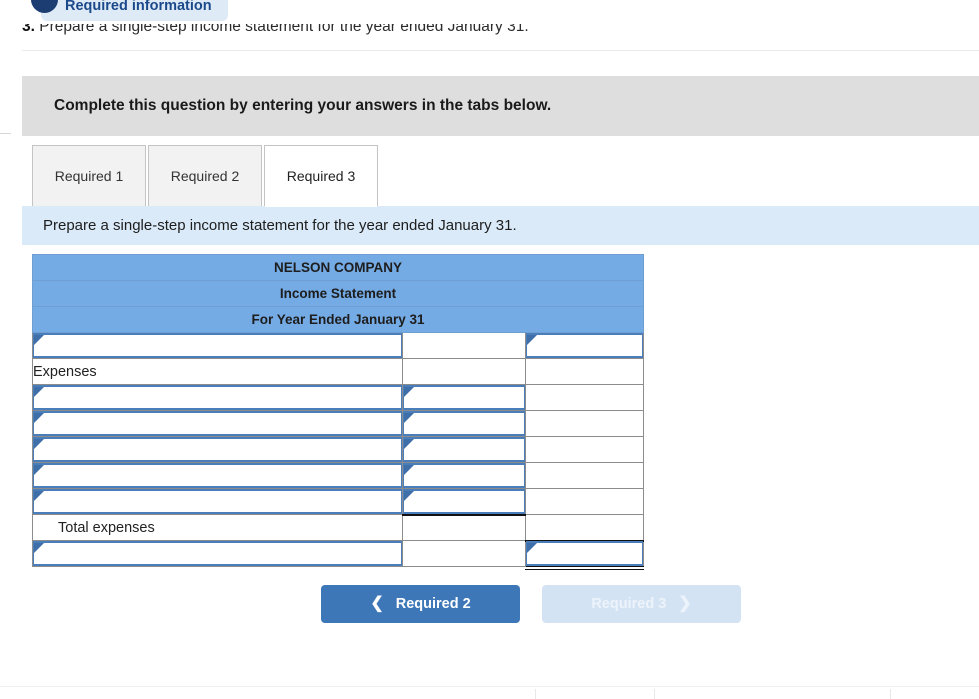  I want to click on chevron-left-icon: ❮, so click(377, 603).